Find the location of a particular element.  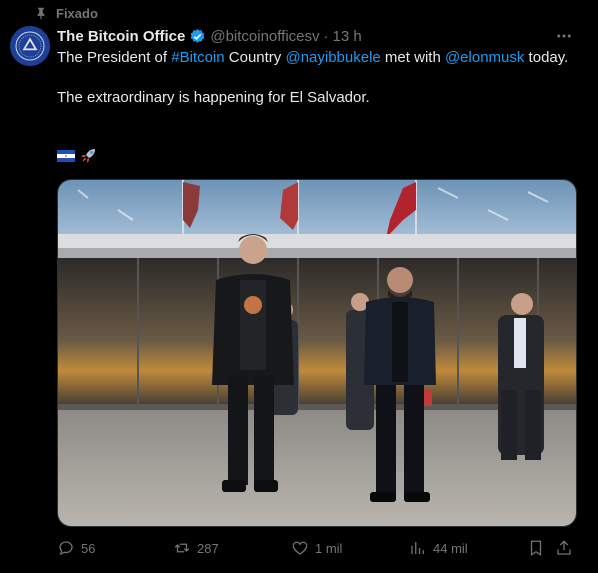

views-icon is located at coordinates (417, 548).